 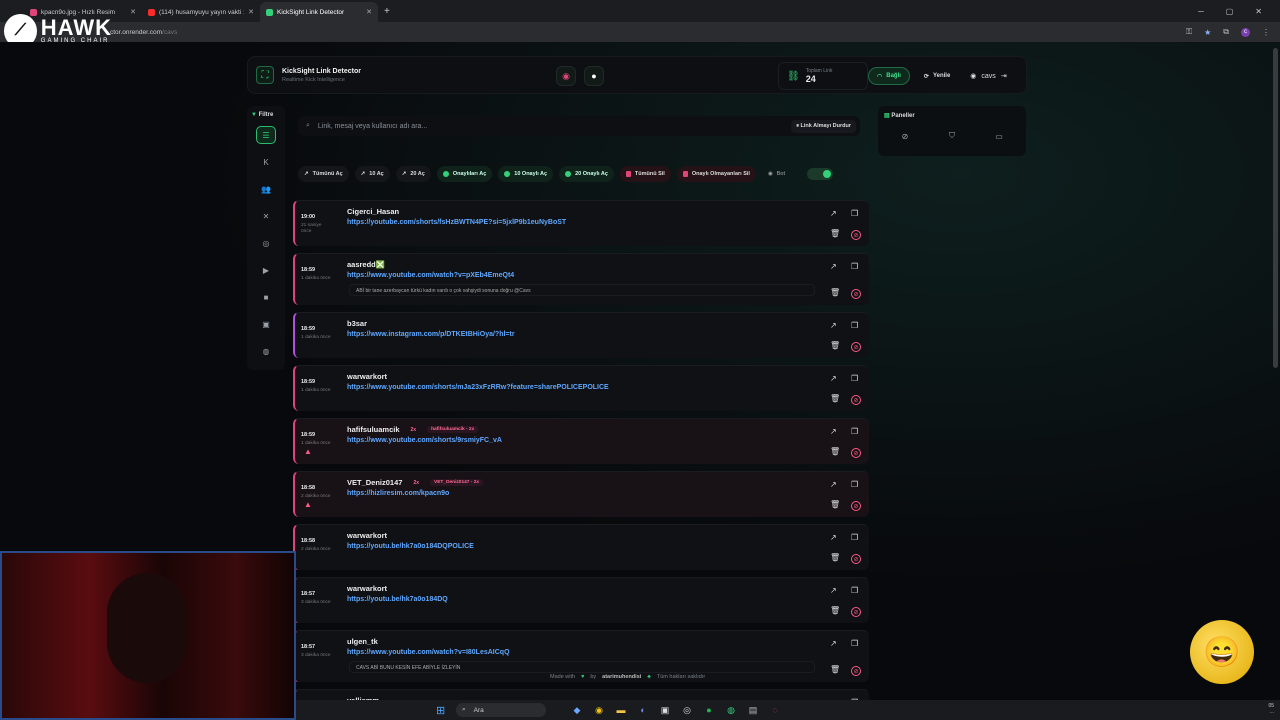 I want to click on maximize-icon: ▢, so click(x=1230, y=11).